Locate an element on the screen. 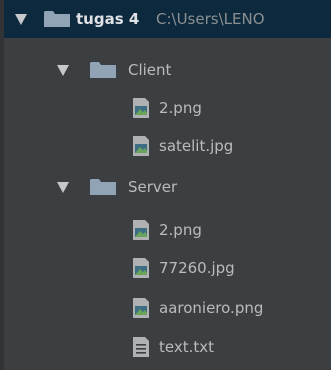 This screenshot has width=331, height=370. tree-row-file: 77260.jpg is located at coordinates (167, 268).